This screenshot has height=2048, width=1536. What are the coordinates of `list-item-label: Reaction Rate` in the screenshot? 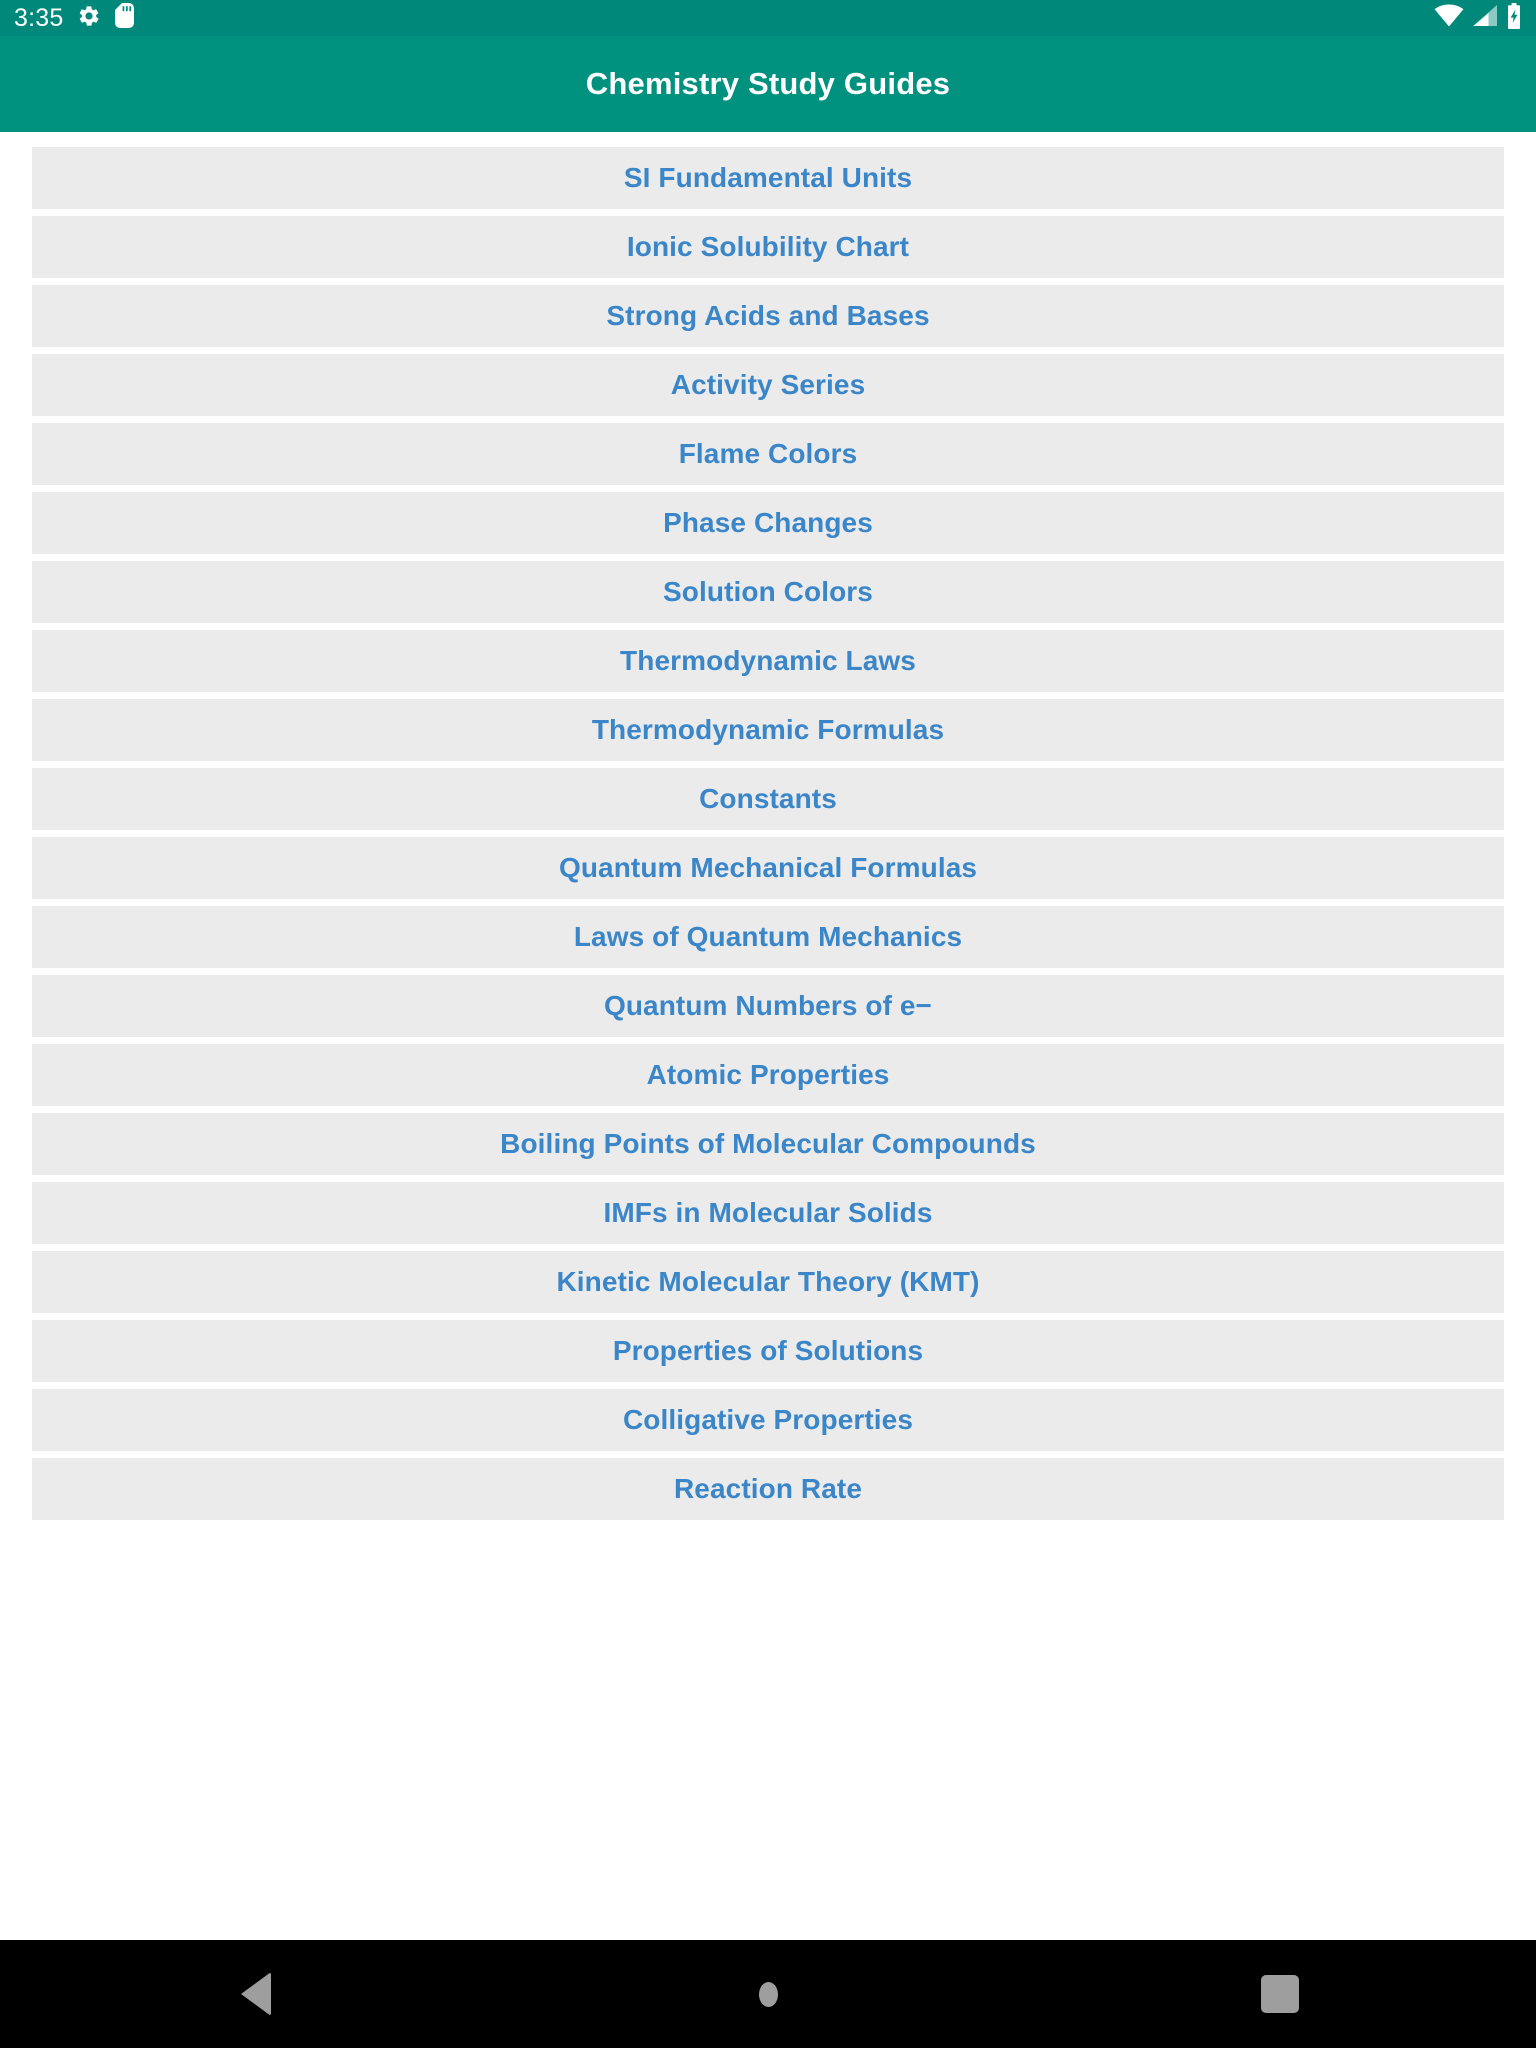 It's located at (768, 1488).